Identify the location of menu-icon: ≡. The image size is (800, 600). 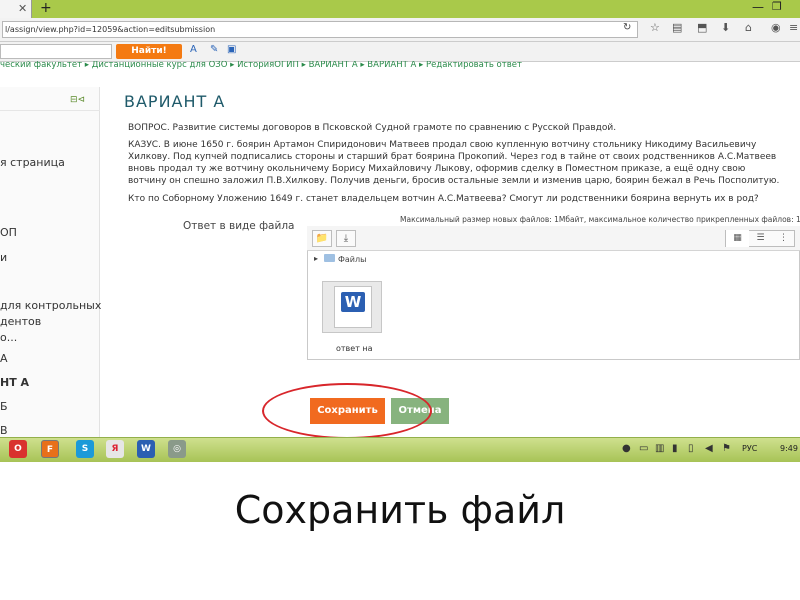
(793, 27).